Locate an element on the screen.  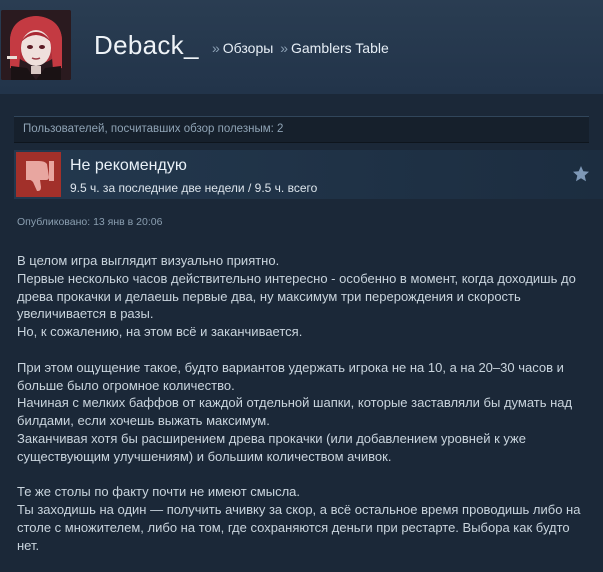
award-star-icon is located at coordinates (581, 174).